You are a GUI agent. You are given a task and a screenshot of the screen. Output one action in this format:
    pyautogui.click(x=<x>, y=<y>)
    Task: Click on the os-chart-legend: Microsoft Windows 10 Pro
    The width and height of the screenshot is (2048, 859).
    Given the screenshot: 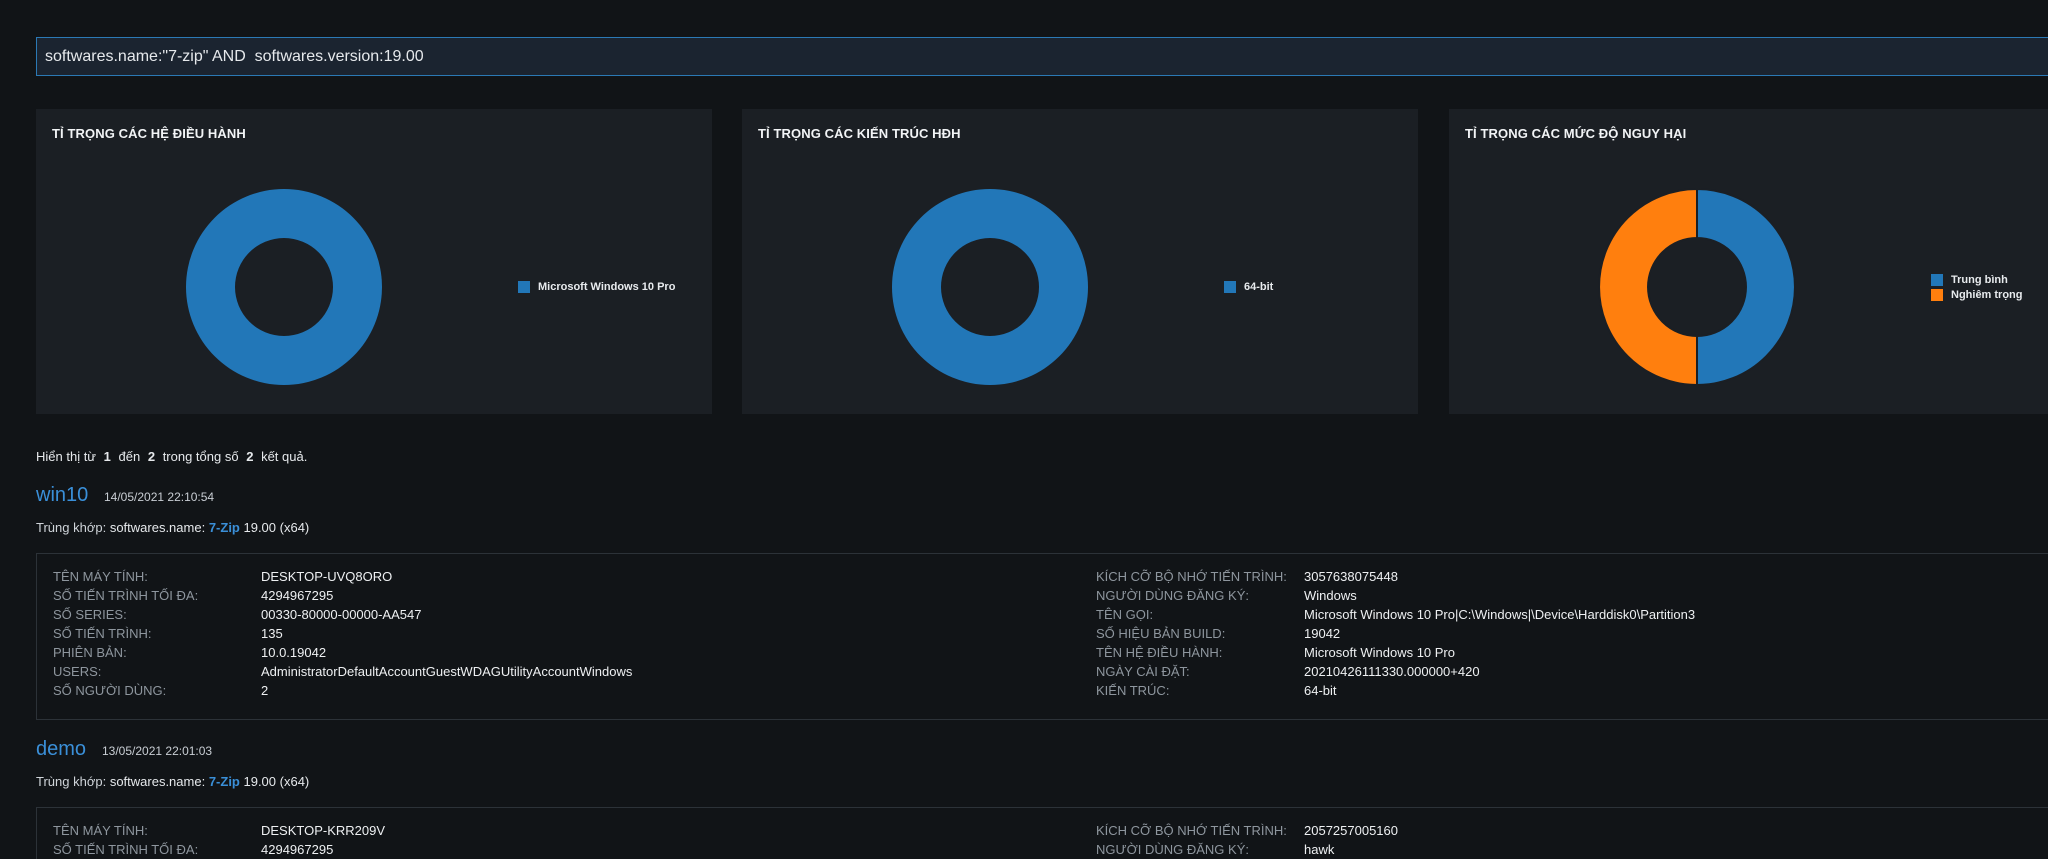 What is the action you would take?
    pyautogui.click(x=596, y=286)
    